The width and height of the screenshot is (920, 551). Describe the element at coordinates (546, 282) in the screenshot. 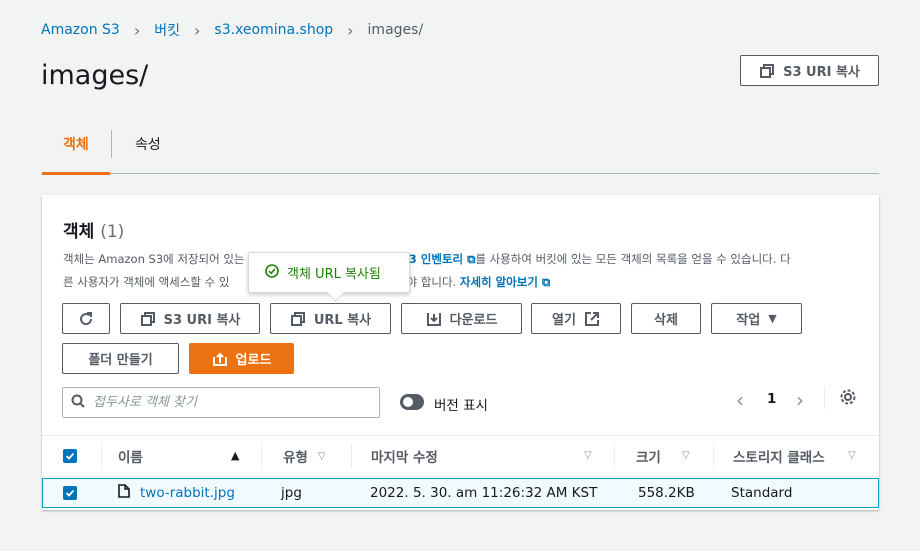

I see `external-link-icon: ⧉` at that location.